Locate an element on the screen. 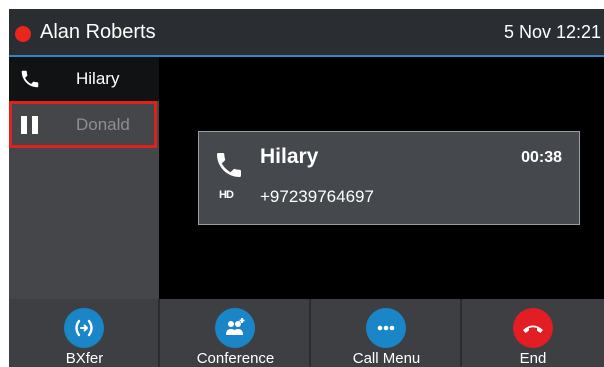 Image resolution: width=604 pixels, height=367 pixels. bxfer-button: BXfer is located at coordinates (84, 333).